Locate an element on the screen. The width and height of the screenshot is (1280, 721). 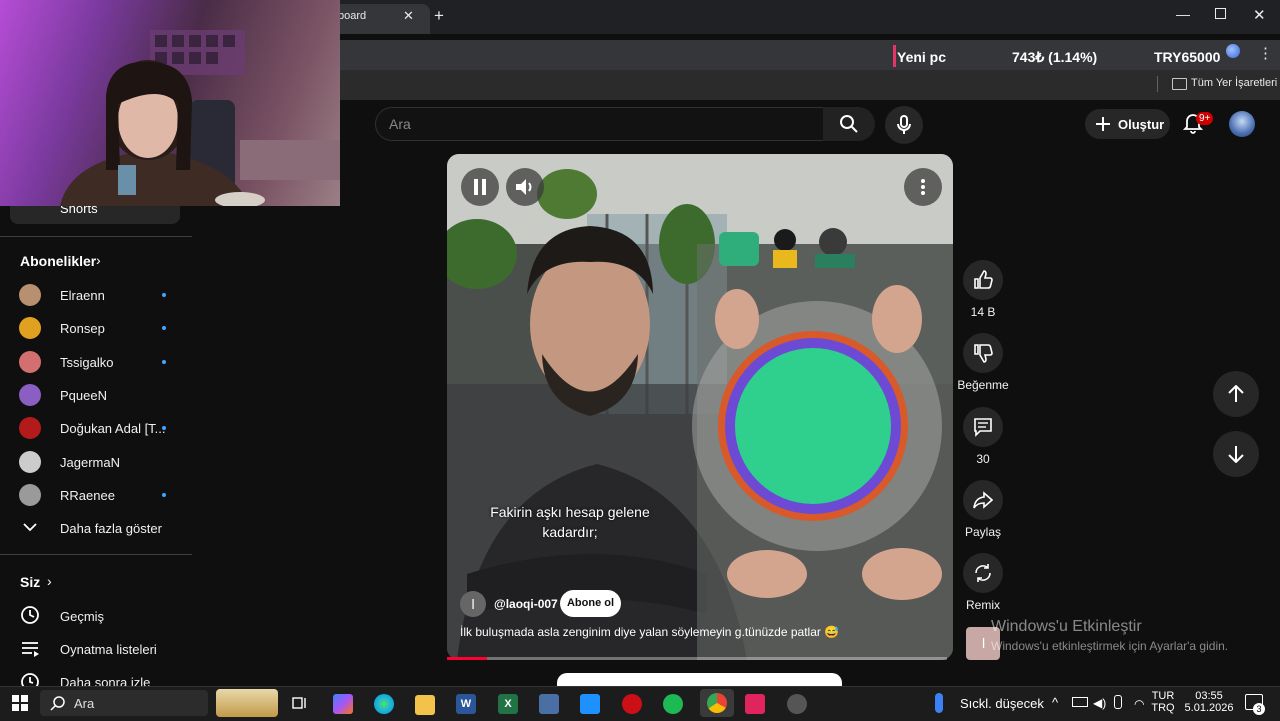
subtitle-line: Fakirin aşkı hesap gelene is located at coordinates (570, 512).